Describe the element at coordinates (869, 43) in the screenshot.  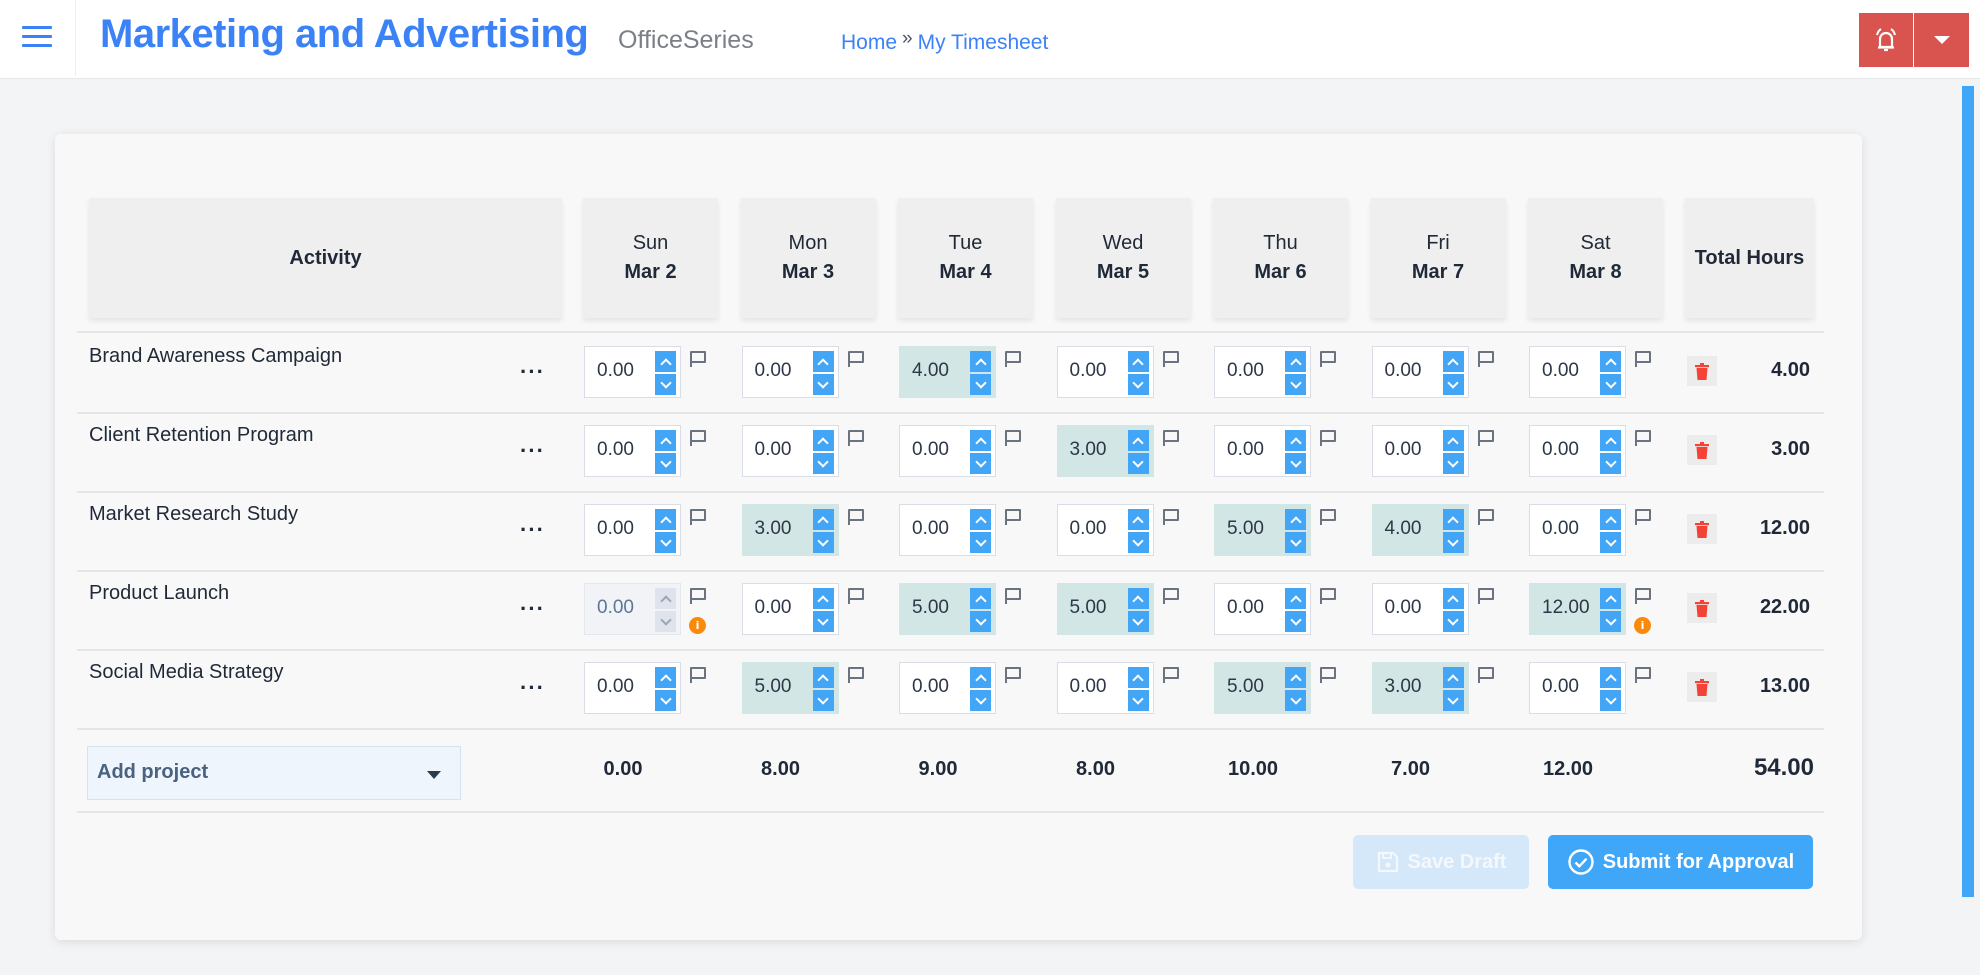
I see `breadcrumb-home: Home` at that location.